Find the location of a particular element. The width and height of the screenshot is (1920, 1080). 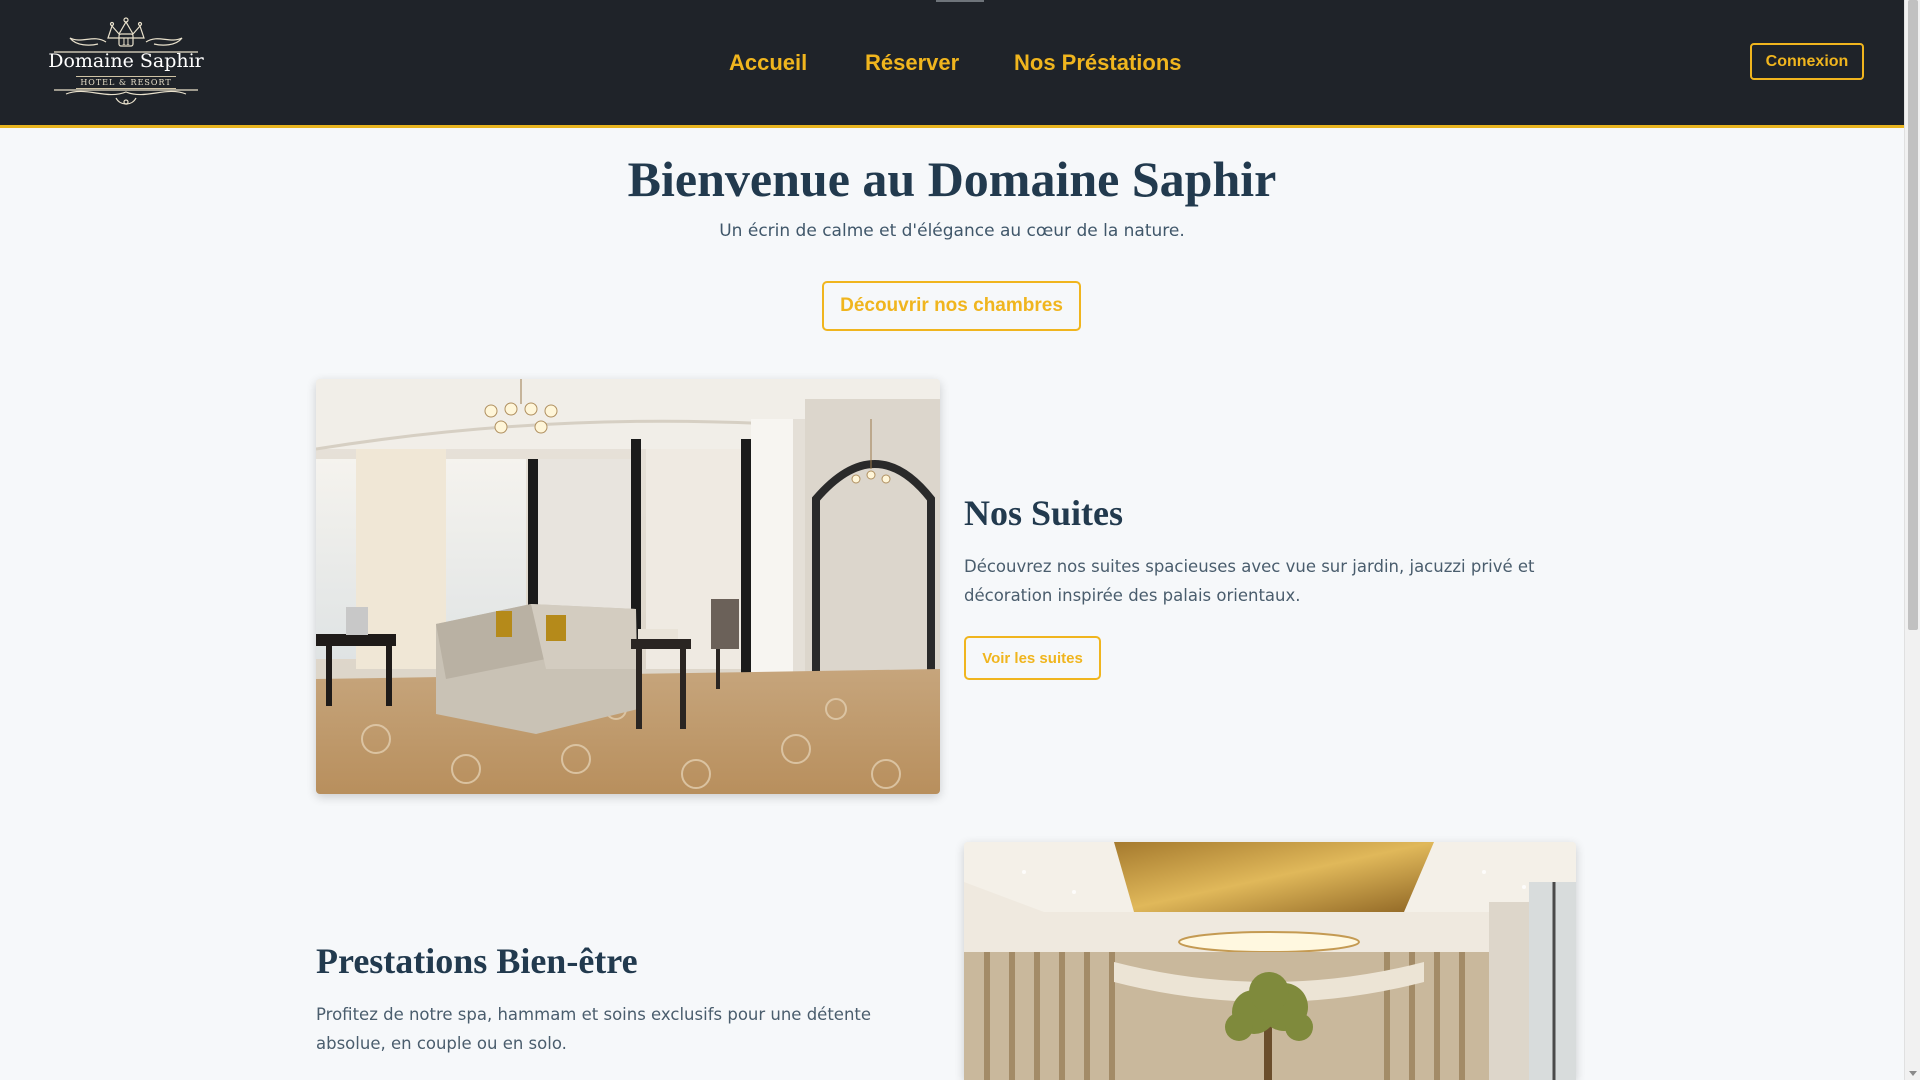

nav-item-reserver: Réserver is located at coordinates (912, 63).